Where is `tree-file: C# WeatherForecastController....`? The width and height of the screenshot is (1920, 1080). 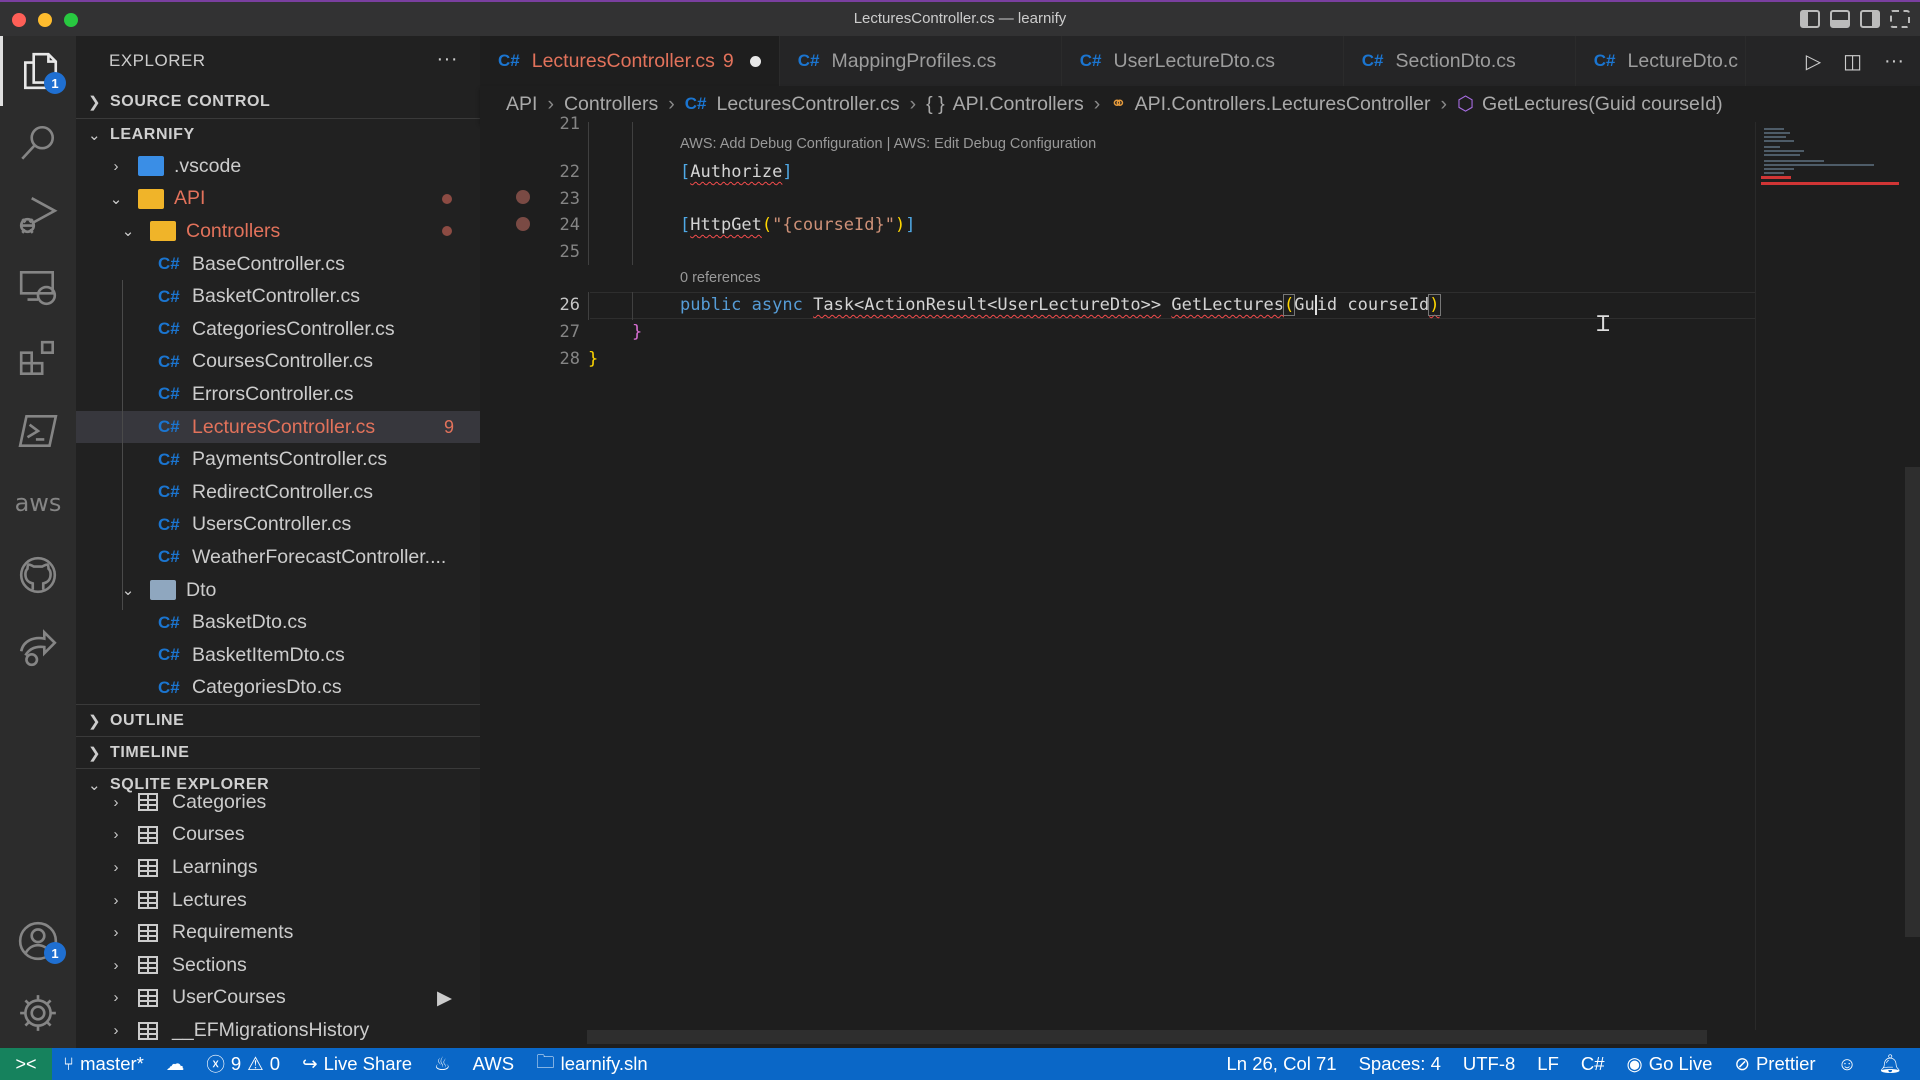
tree-file: C# WeatherForecastController.... is located at coordinates (278, 557).